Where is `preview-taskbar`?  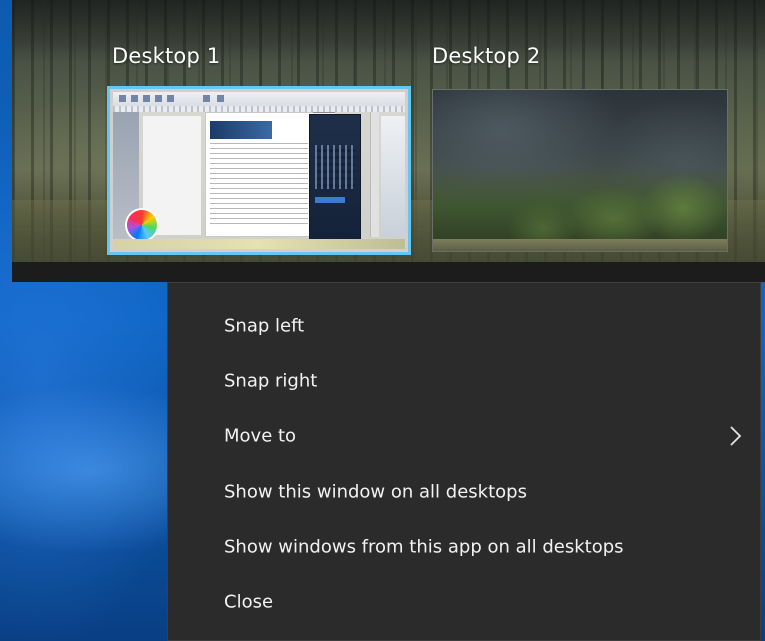 preview-taskbar is located at coordinates (259, 244).